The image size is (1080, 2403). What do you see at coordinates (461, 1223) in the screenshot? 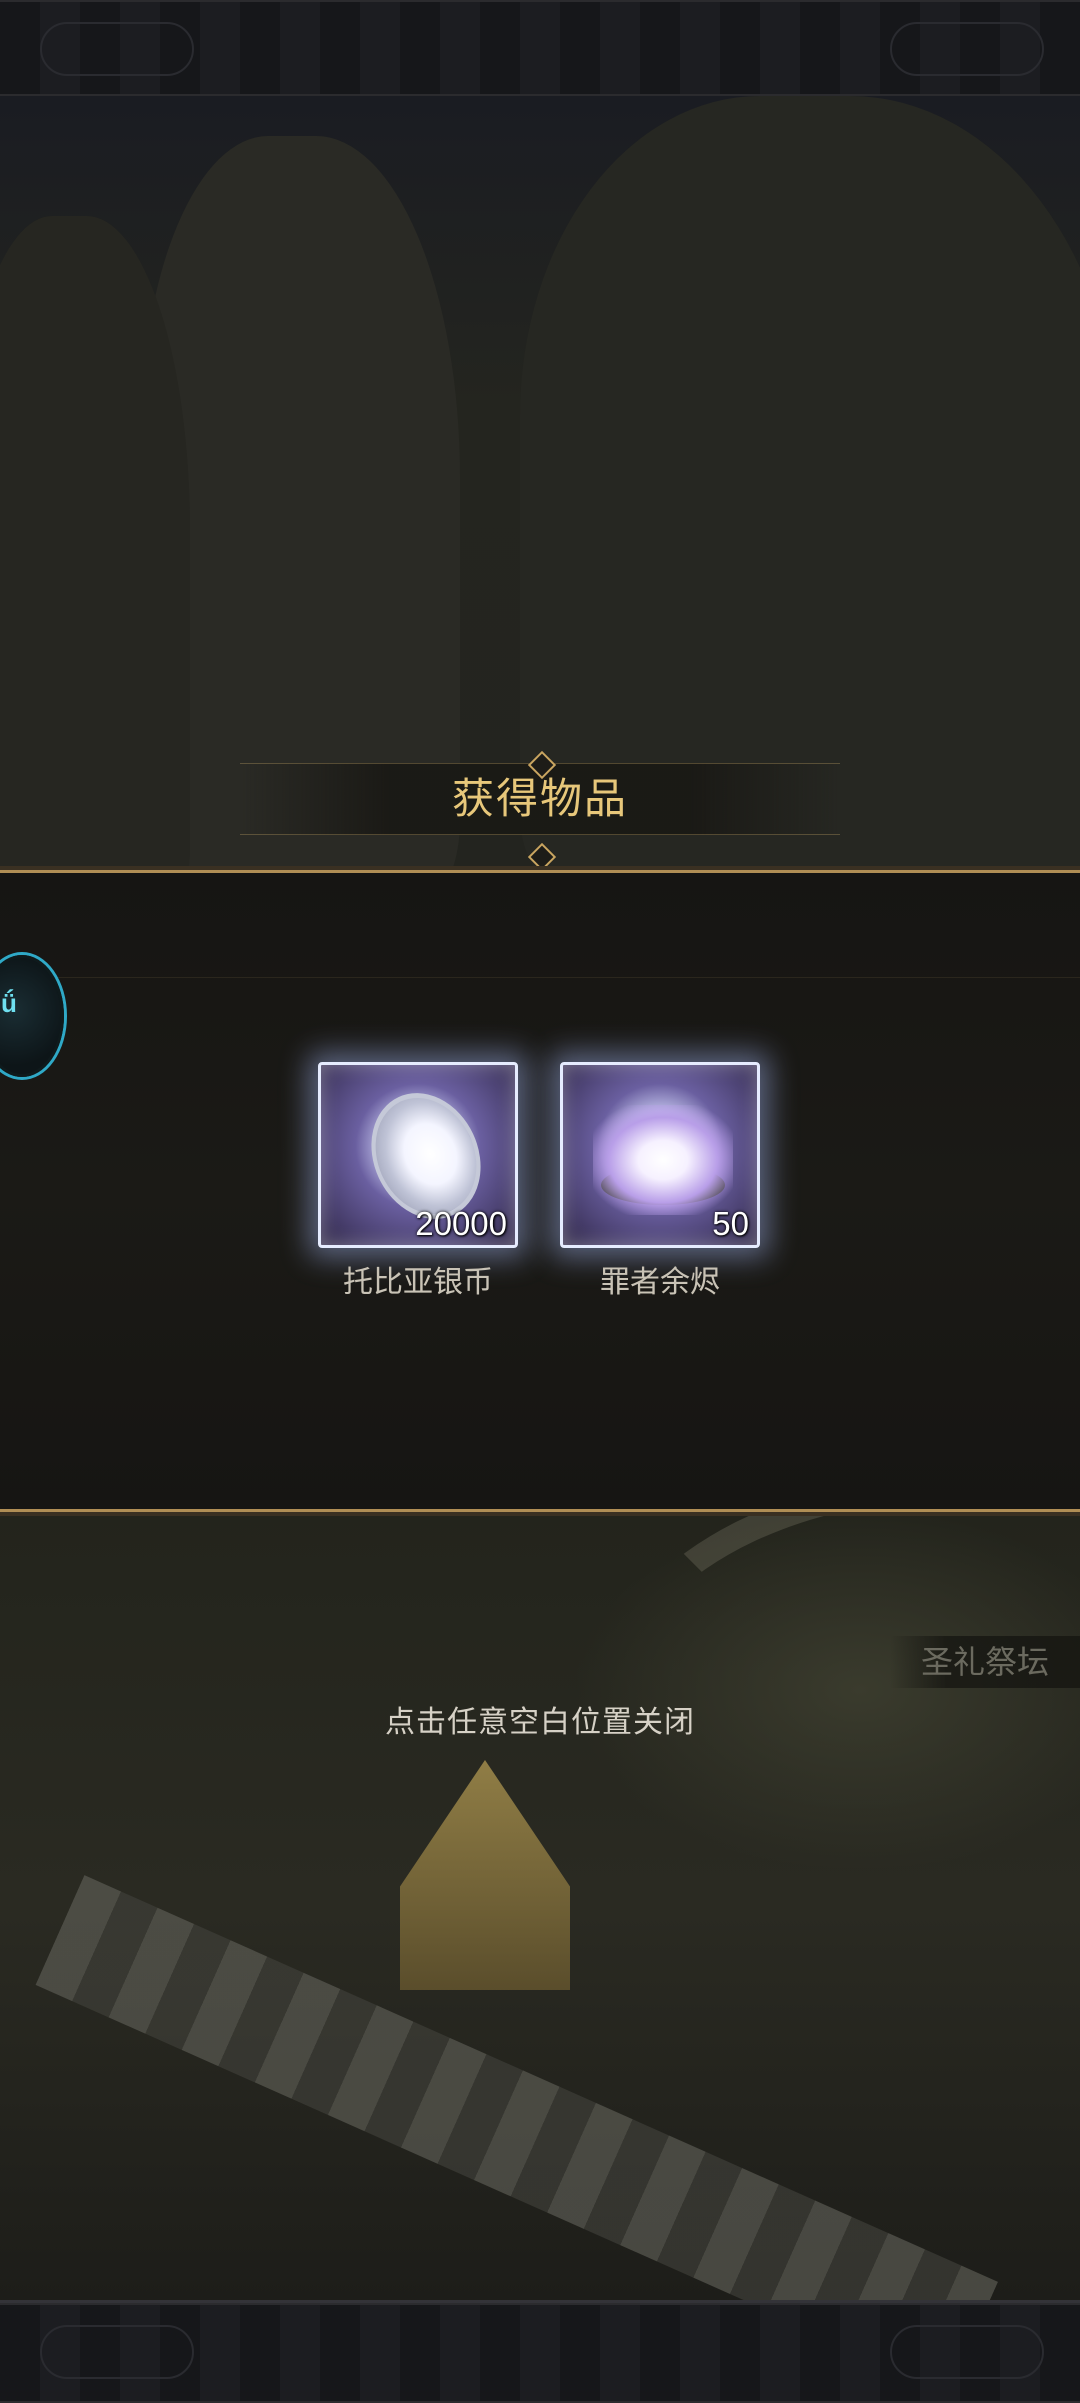
I see `item-quantity: 20000` at bounding box center [461, 1223].